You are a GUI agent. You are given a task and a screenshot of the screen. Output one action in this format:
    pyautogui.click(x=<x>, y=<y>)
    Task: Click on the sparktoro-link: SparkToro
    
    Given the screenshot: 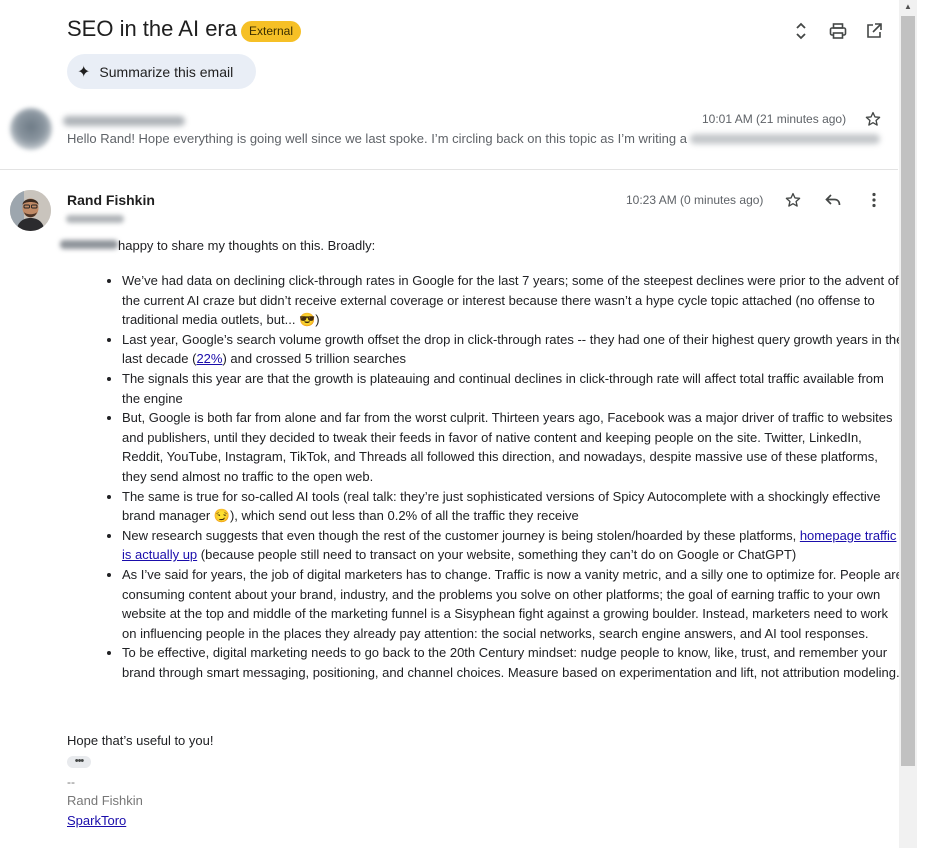 What is the action you would take?
    pyautogui.click(x=96, y=820)
    